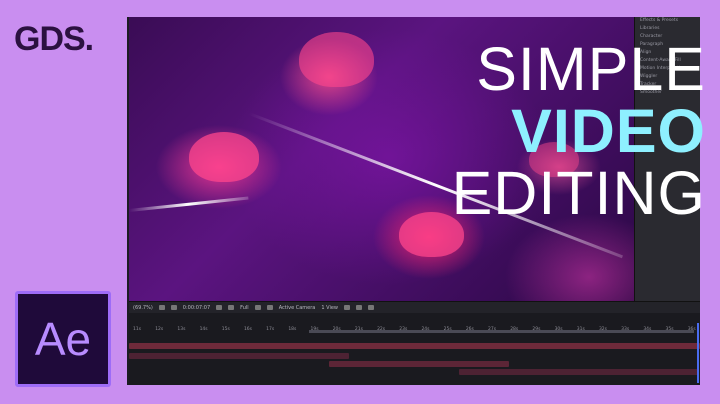  I want to click on headline-line1: SIMPLE, so click(591, 69).